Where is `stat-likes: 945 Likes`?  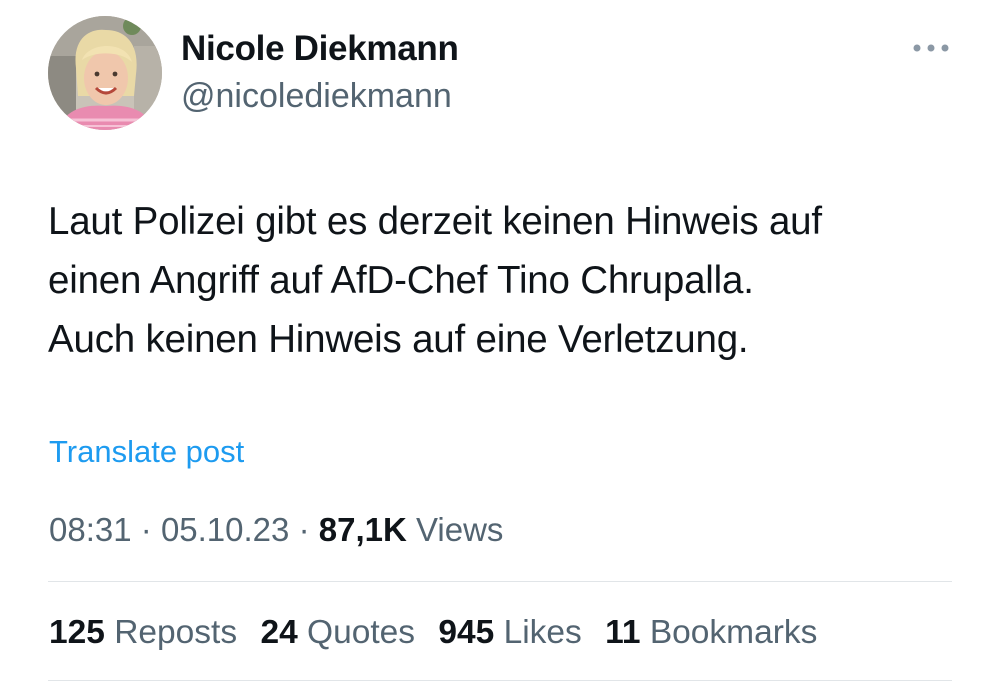
stat-likes: 945 Likes is located at coordinates (509, 633).